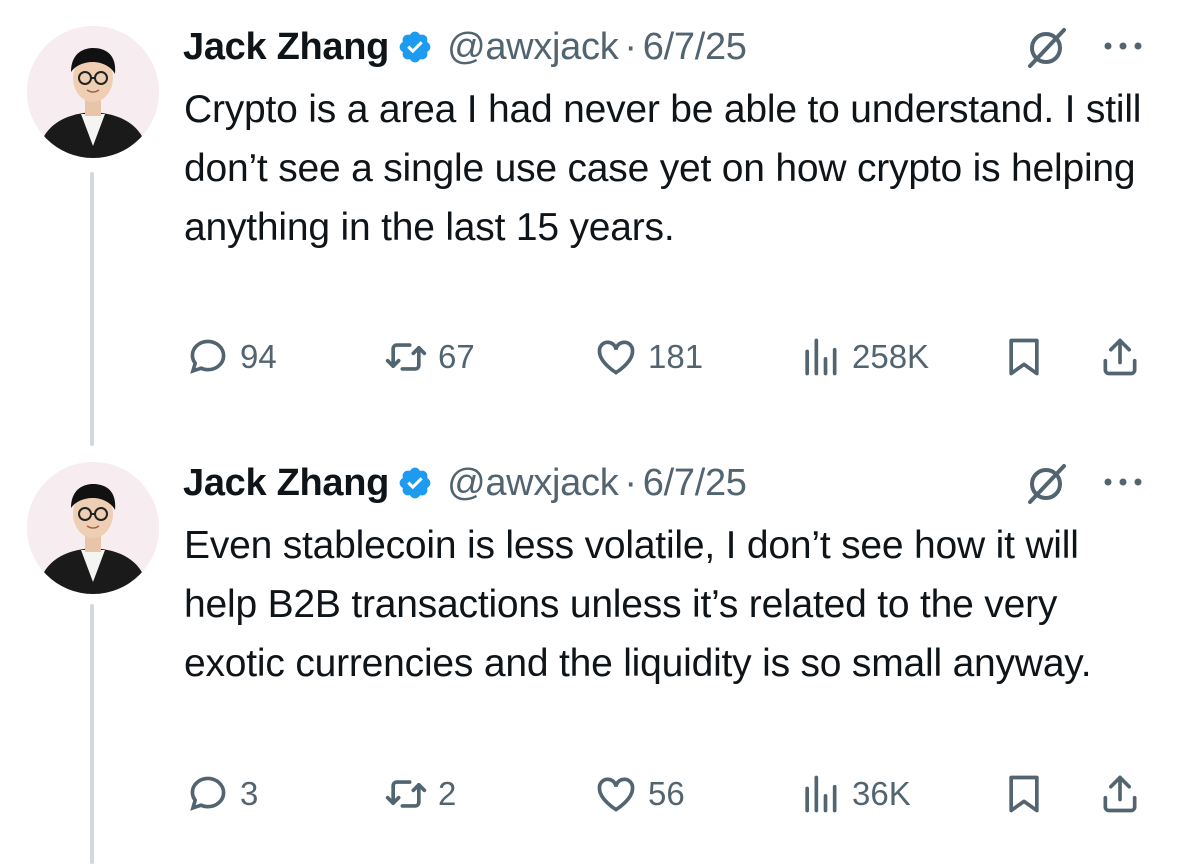 This screenshot has height=864, width=1179. I want to click on views-button: 258K, so click(863, 357).